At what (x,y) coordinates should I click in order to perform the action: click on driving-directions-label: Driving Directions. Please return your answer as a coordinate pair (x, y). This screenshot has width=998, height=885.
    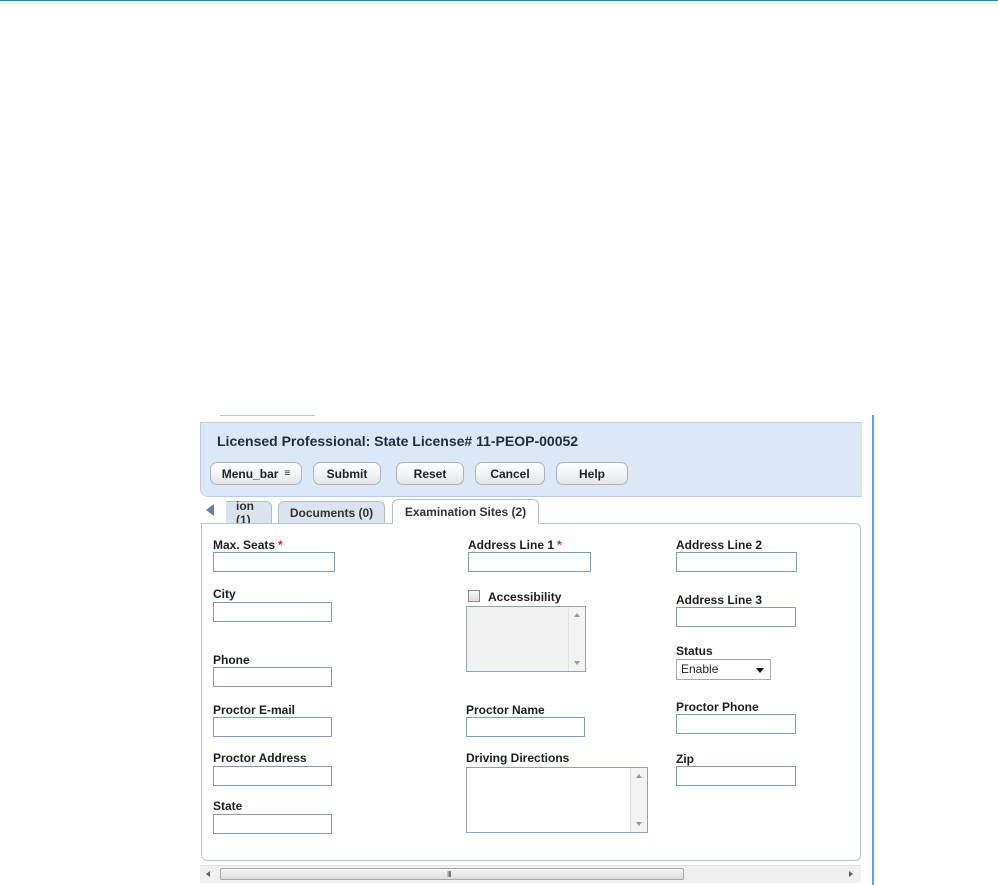
    Looking at the image, I should click on (518, 758).